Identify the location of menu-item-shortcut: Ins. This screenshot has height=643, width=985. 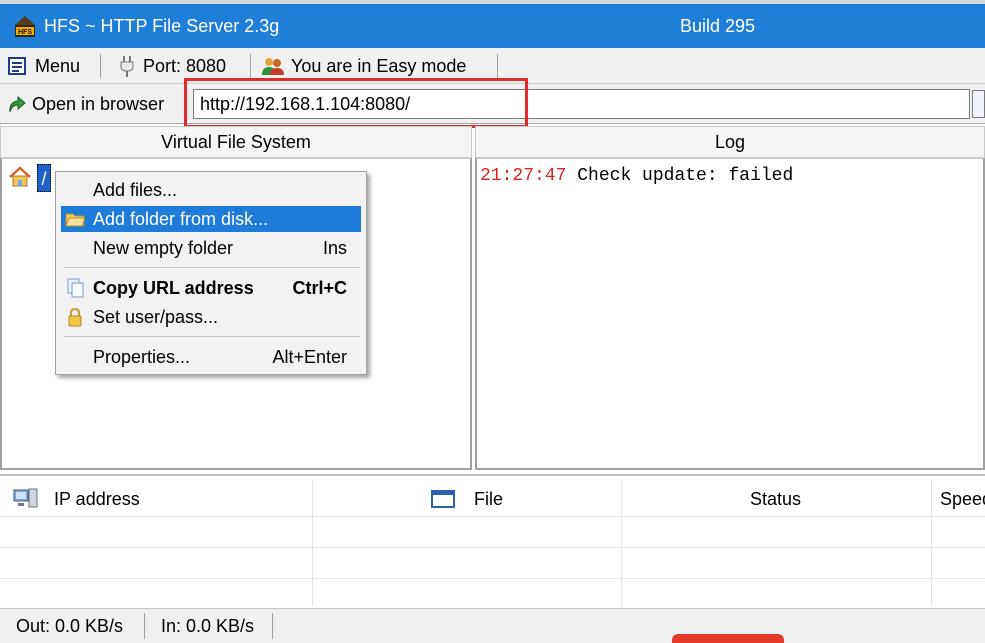
(334, 248).